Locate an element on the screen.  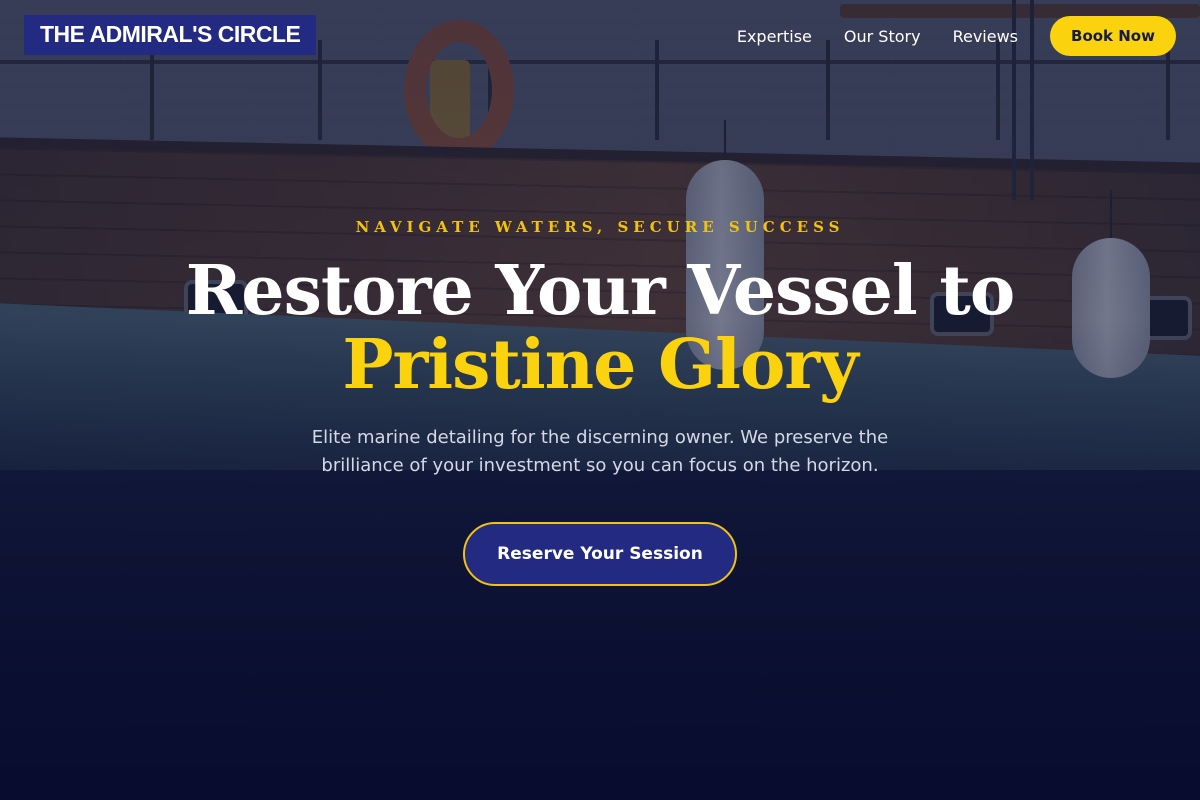
nav-link-reviews: Reviews is located at coordinates (985, 36).